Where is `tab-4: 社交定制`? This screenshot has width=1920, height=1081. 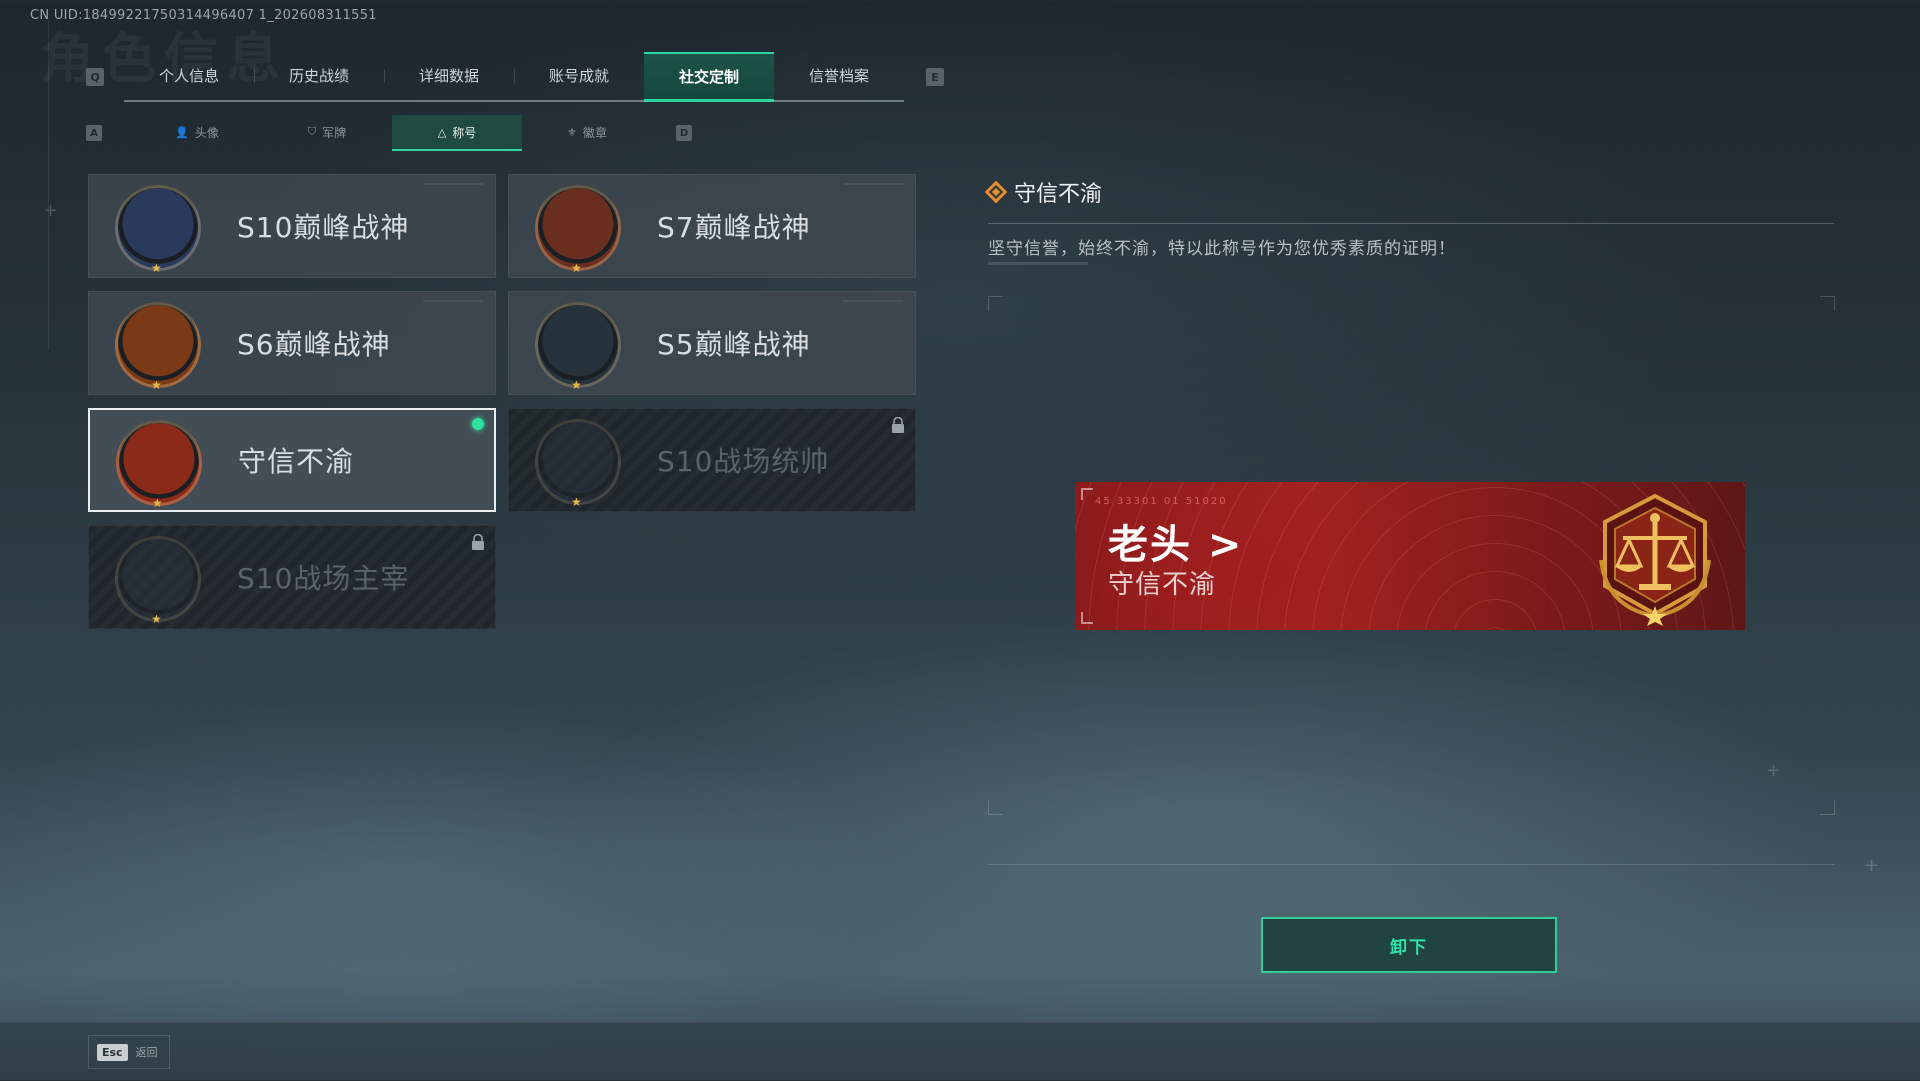 tab-4: 社交定制 is located at coordinates (709, 77).